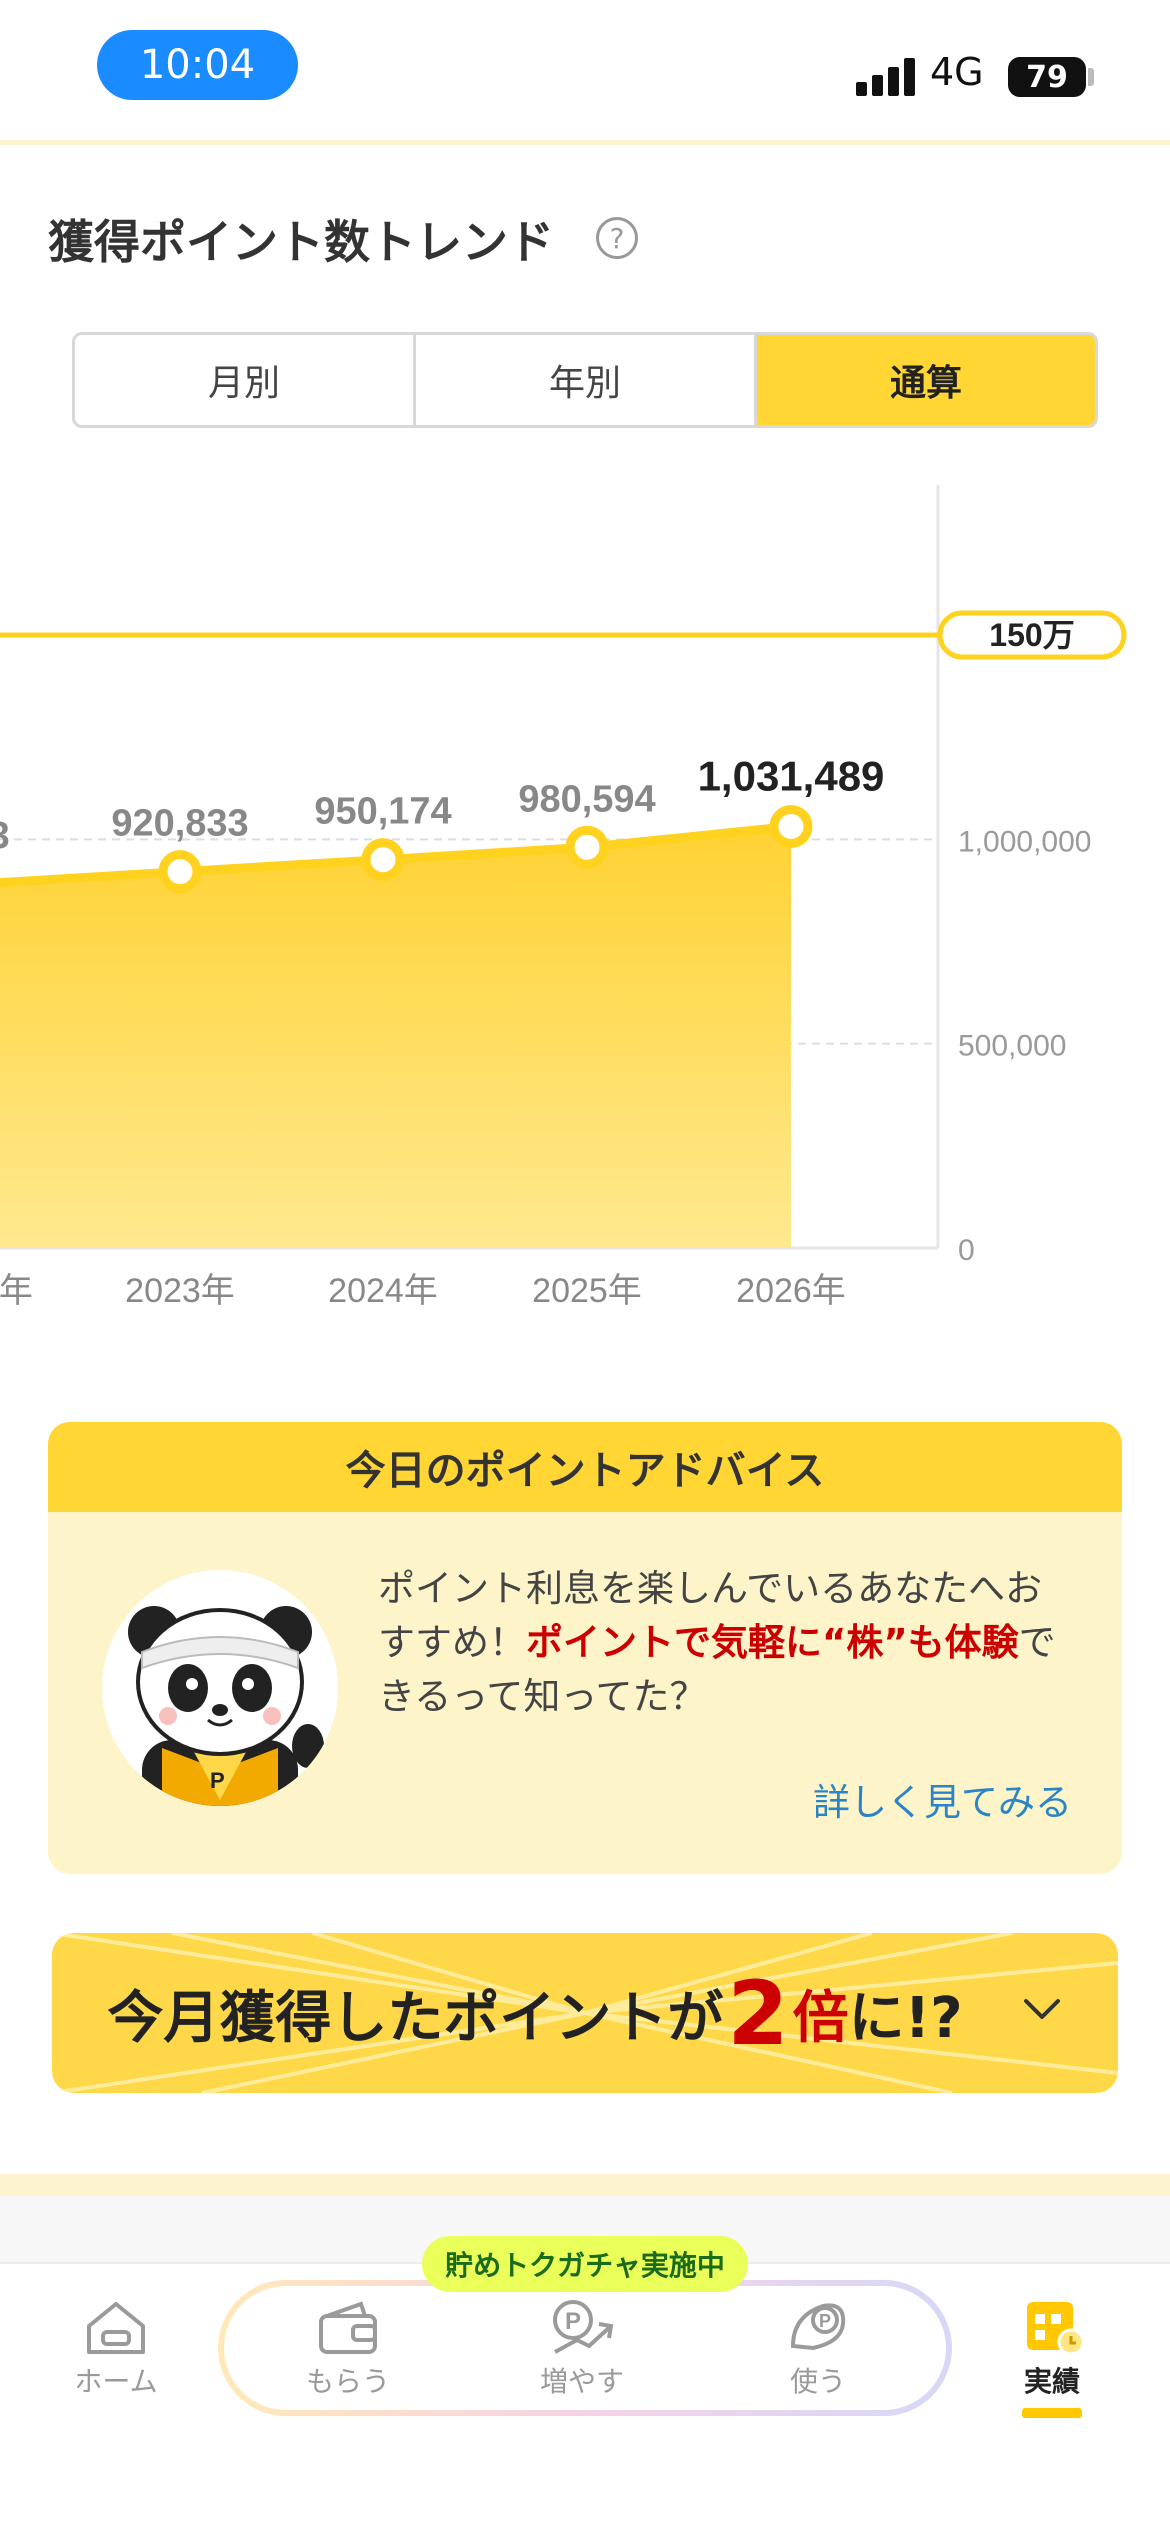 The height and width of the screenshot is (2532, 1170). I want to click on banner-text-main: 今月獲得したポイントが, so click(415, 2018).